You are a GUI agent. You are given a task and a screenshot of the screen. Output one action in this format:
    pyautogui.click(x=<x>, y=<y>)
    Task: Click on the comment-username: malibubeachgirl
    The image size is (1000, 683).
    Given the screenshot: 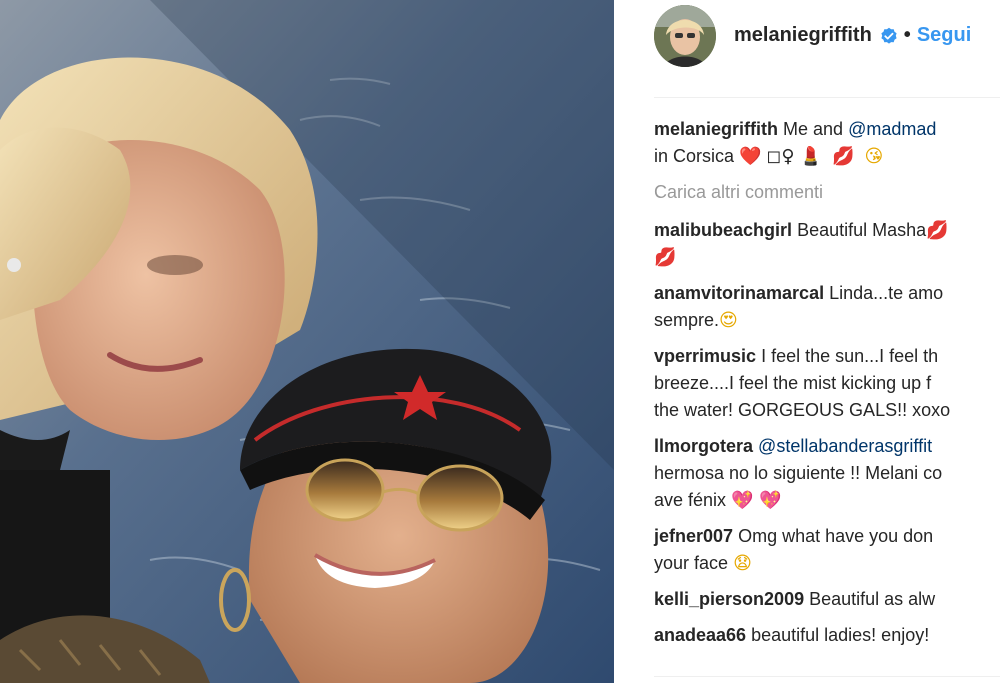 What is the action you would take?
    pyautogui.click(x=723, y=230)
    